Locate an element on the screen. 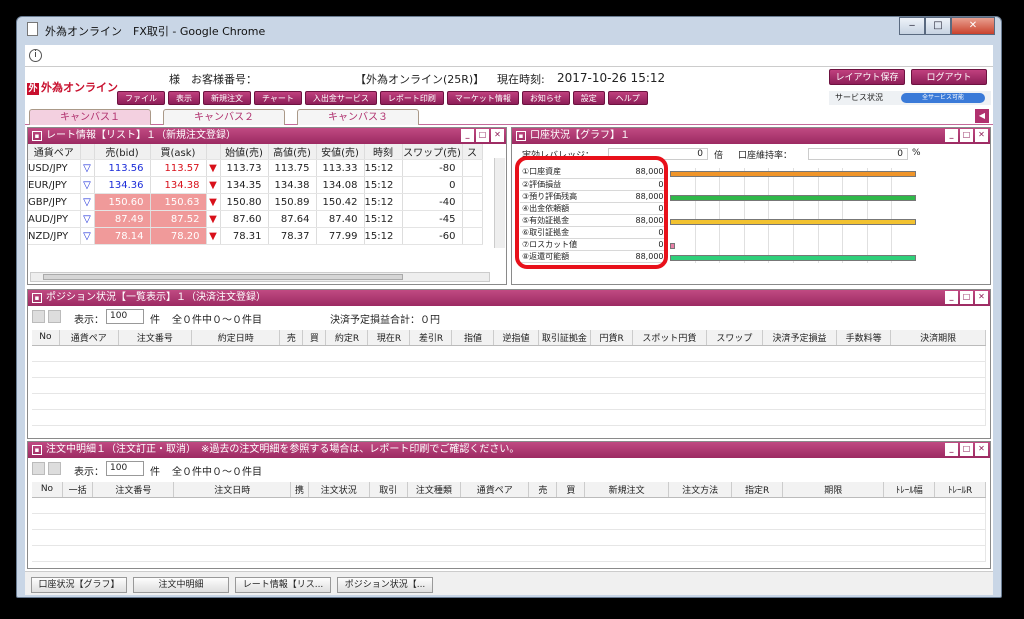 This screenshot has width=1024, height=619. tab-canvas-1: キャンバス１ is located at coordinates (90, 117).